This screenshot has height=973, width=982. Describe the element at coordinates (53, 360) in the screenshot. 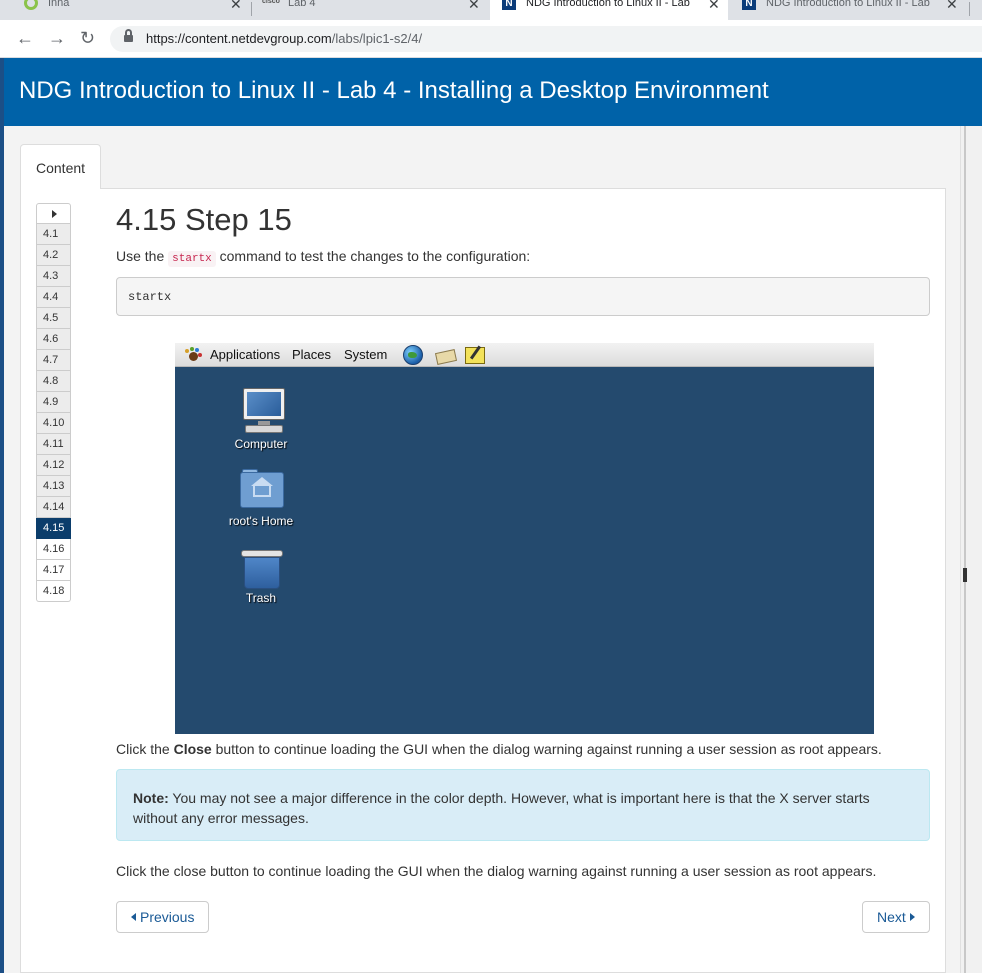

I see `step-item-4-7: 4.7` at that location.